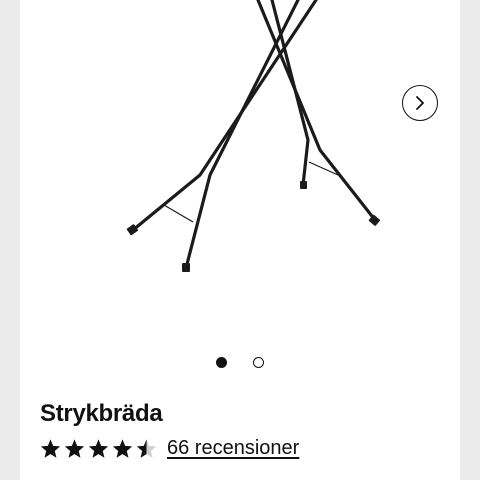  Describe the element at coordinates (233, 448) in the screenshot. I see `reviews-link: 66 recensioner` at that location.